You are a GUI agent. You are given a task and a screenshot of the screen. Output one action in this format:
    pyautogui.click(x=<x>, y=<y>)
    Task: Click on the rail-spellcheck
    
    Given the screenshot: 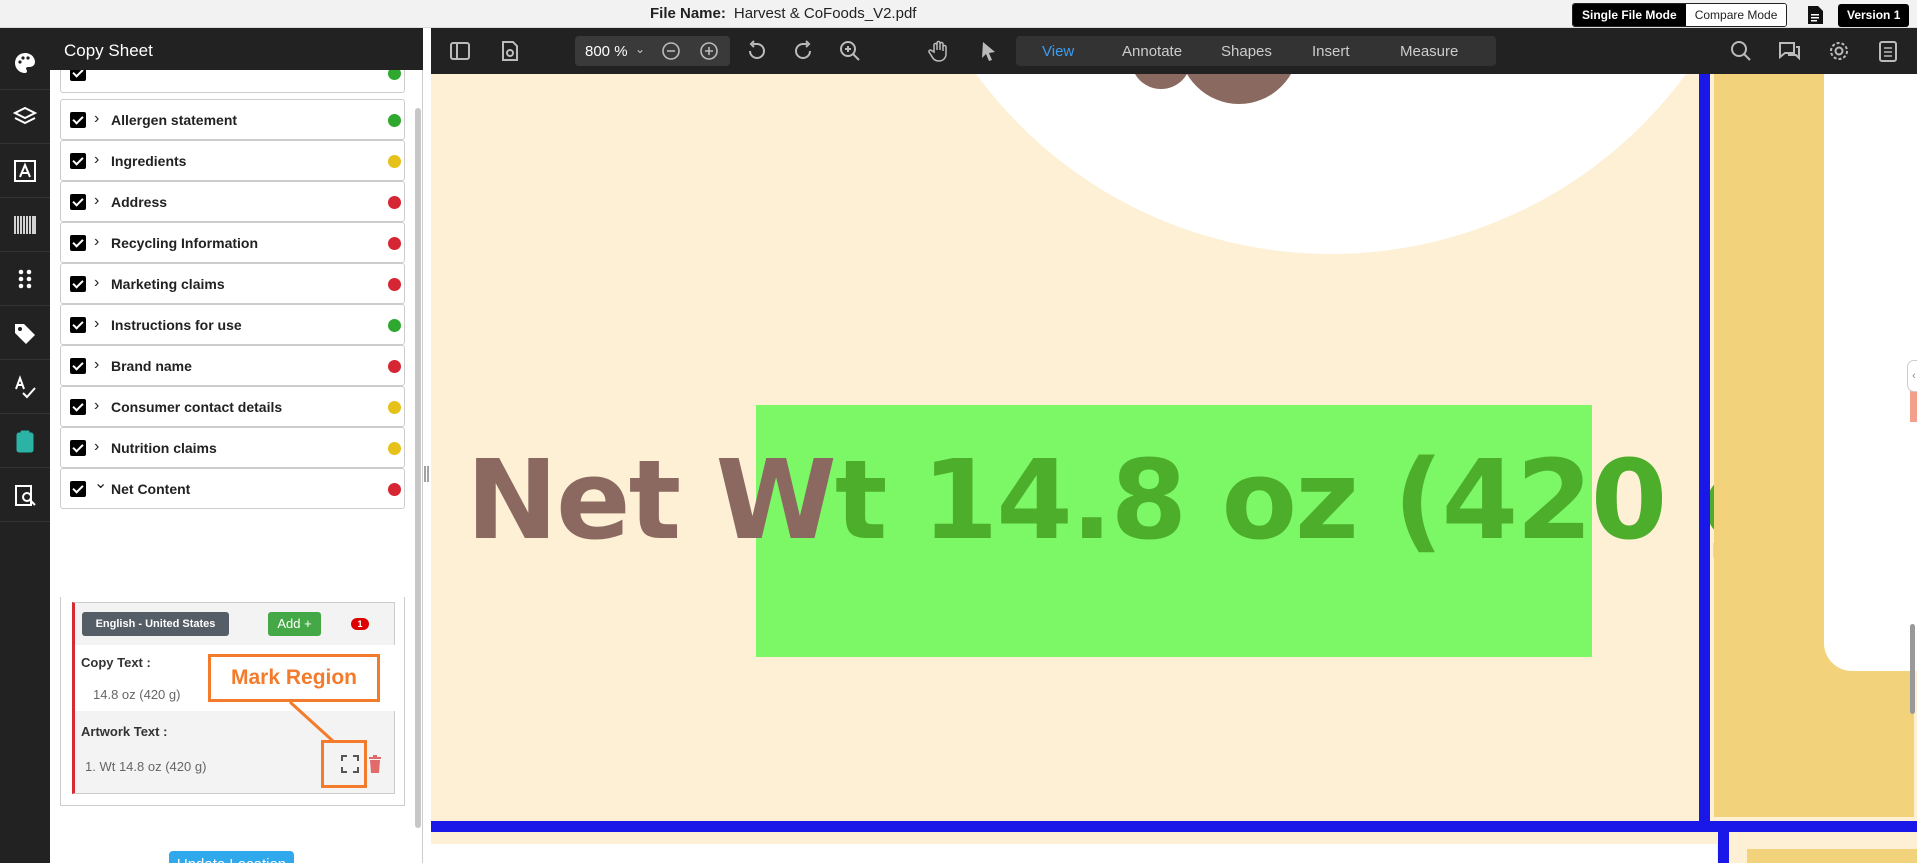 What is the action you would take?
    pyautogui.click(x=25, y=387)
    